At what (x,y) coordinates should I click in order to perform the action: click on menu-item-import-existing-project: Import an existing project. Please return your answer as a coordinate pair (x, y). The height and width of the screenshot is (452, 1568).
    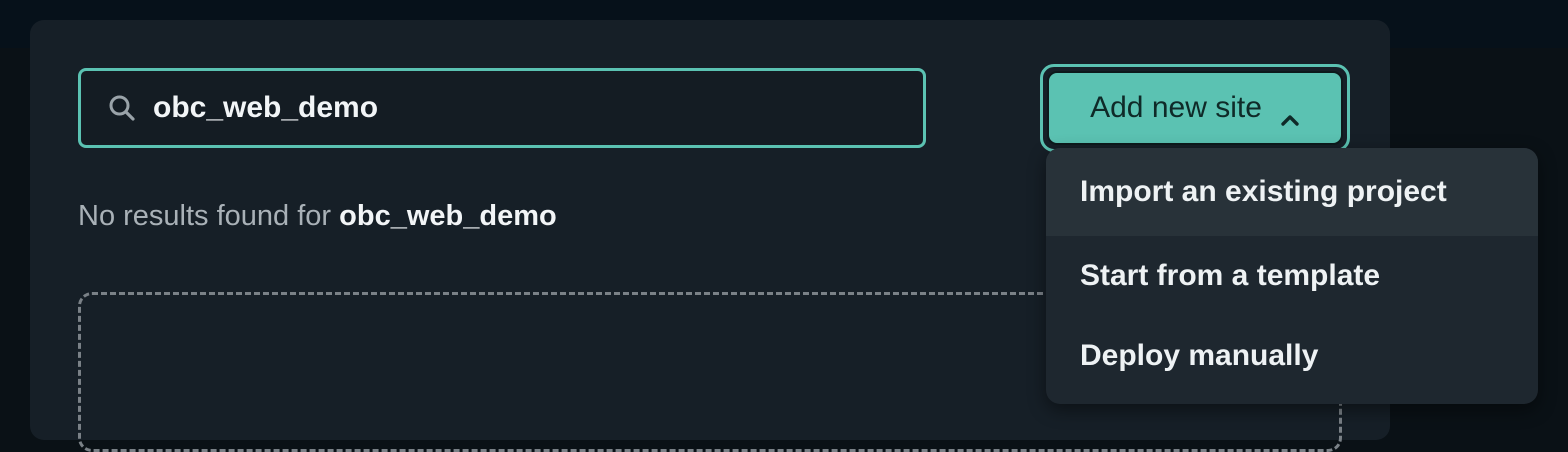
    Looking at the image, I should click on (1292, 192).